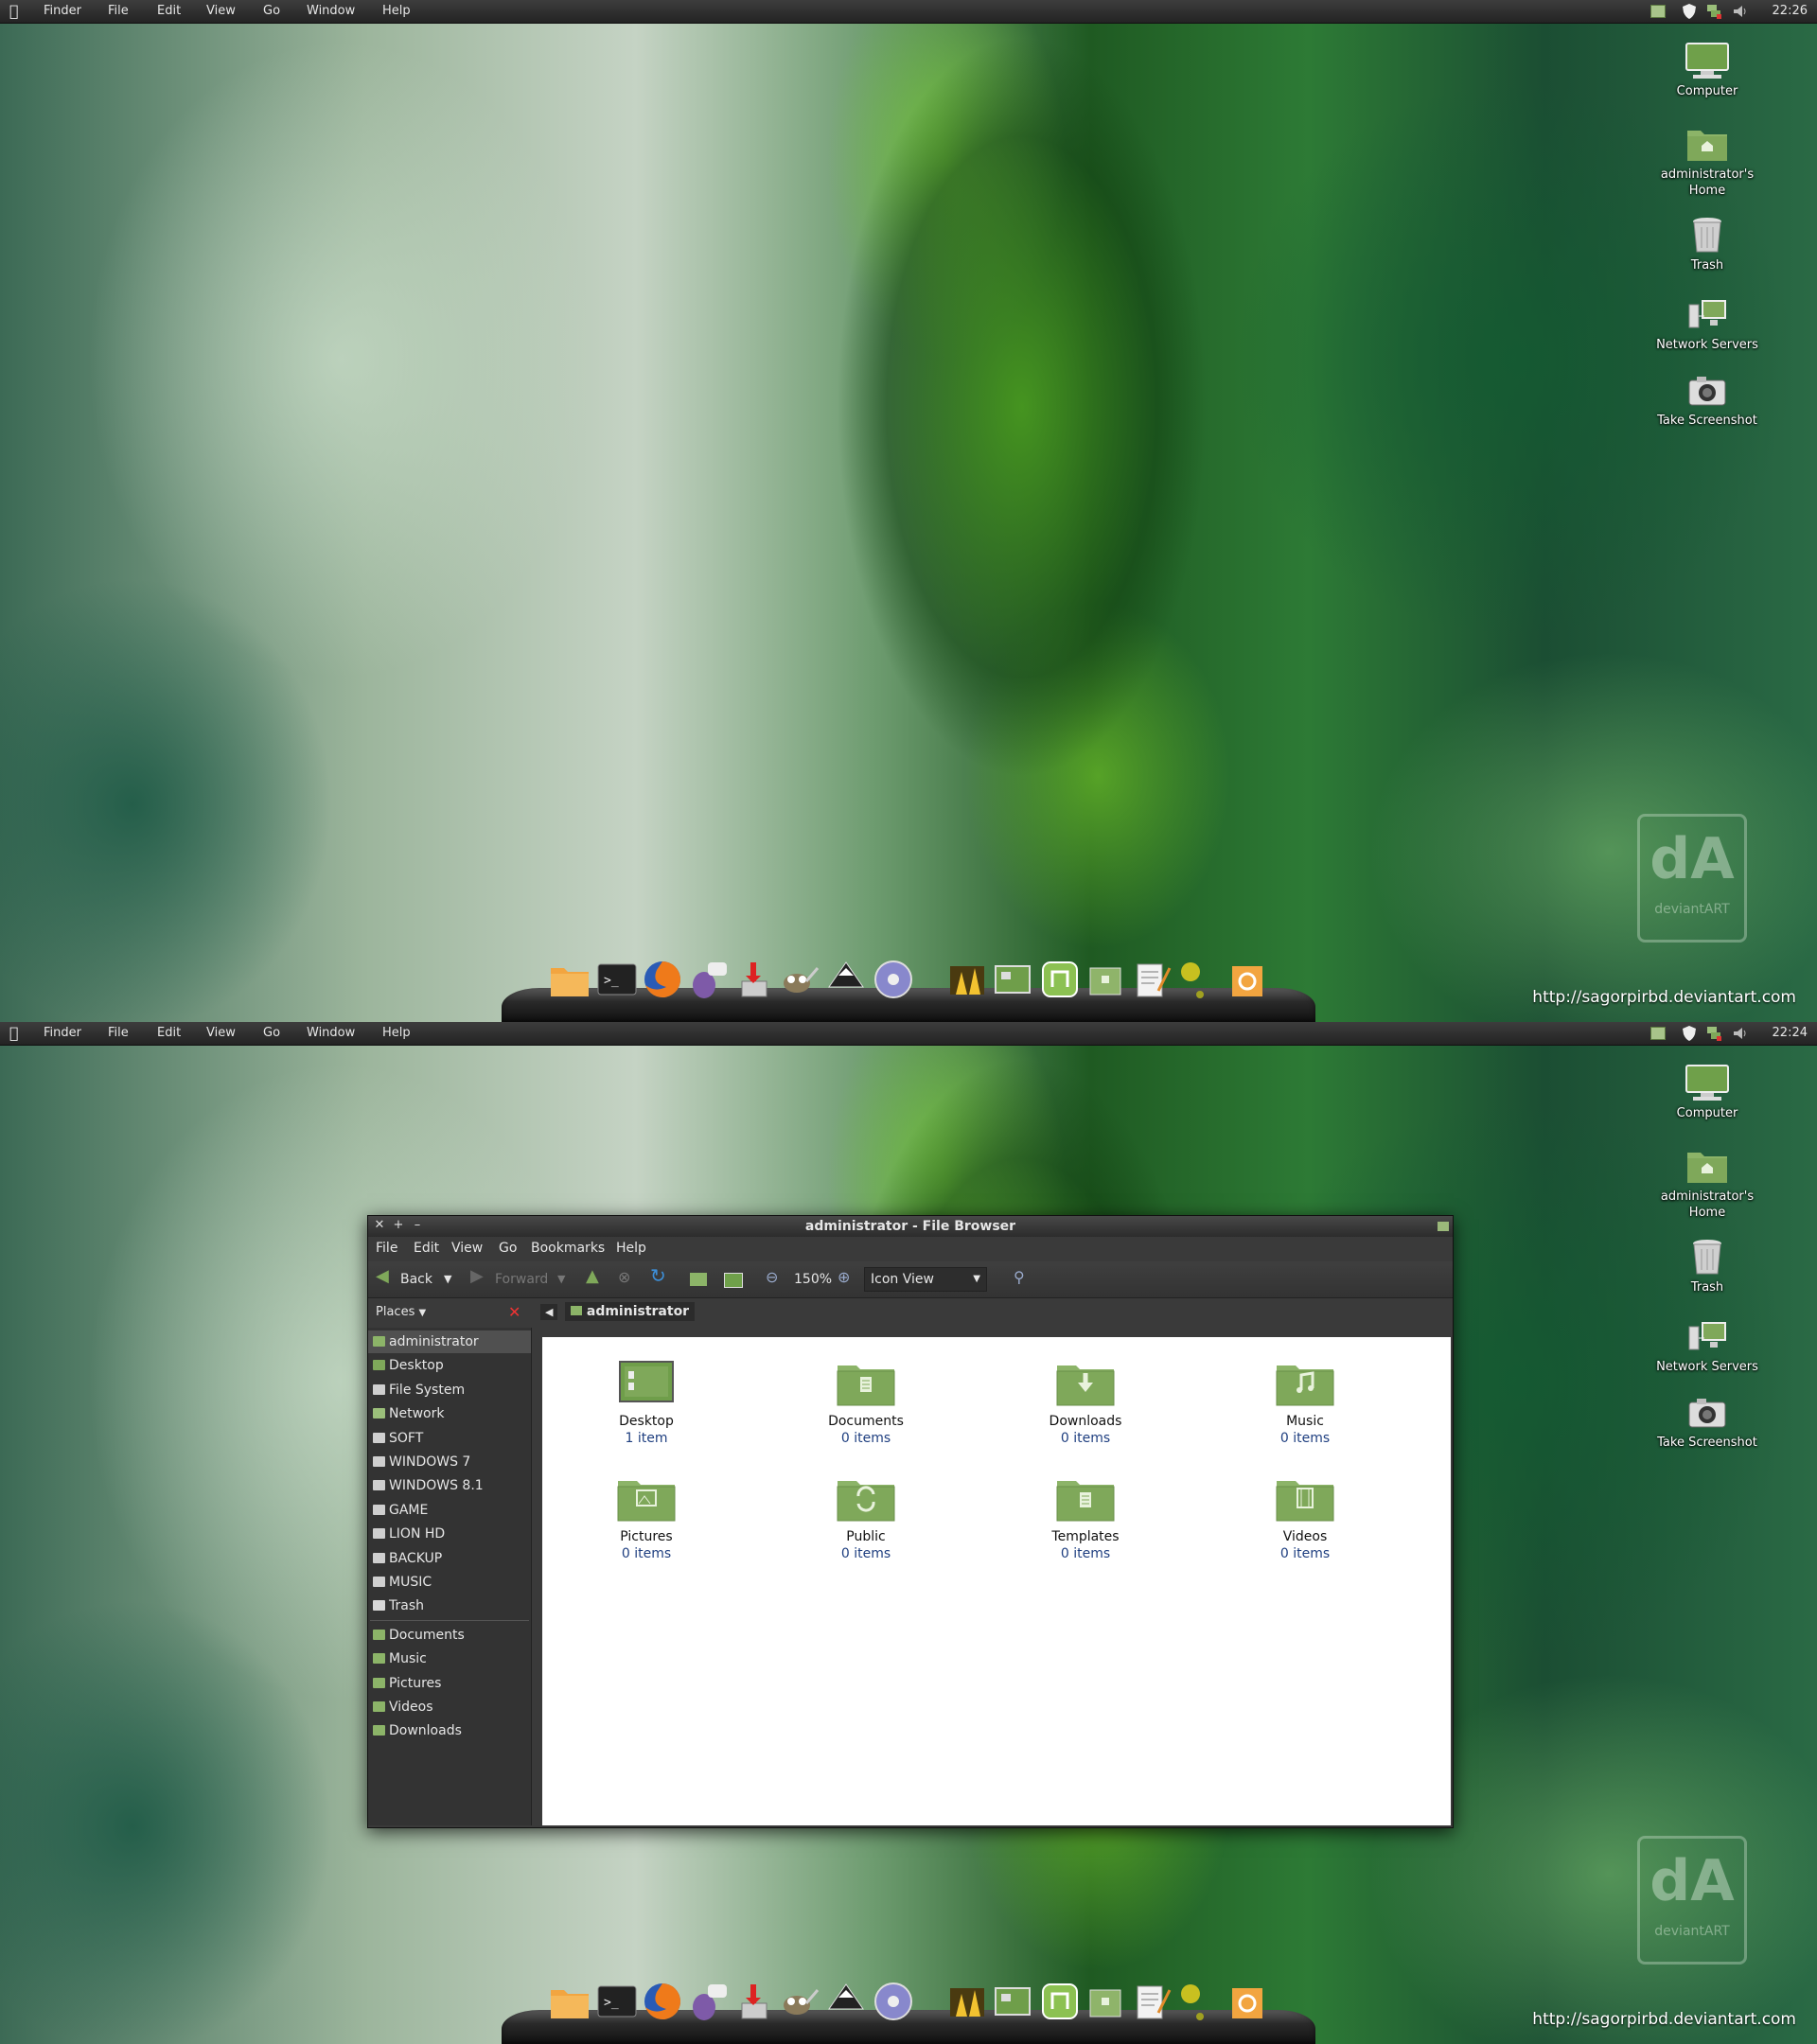 Image resolution: width=1817 pixels, height=2044 pixels. I want to click on dock-lamp-icon, so click(1196, 979).